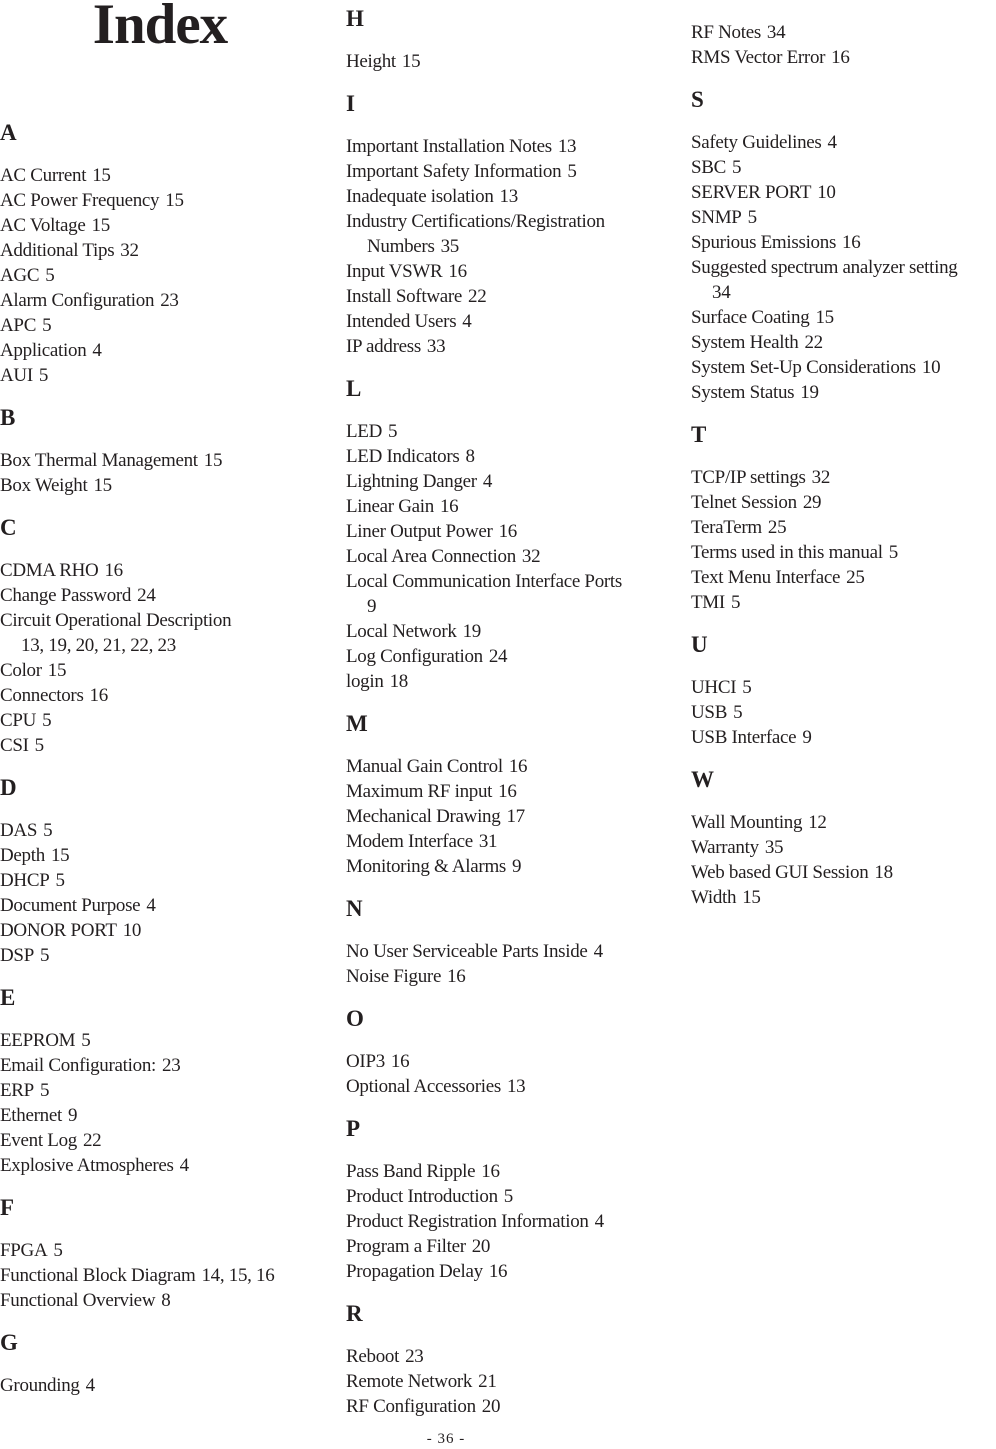 The image size is (996, 1449). What do you see at coordinates (843, 192) in the screenshot?
I see `index-entry: SERVER PORT 10` at bounding box center [843, 192].